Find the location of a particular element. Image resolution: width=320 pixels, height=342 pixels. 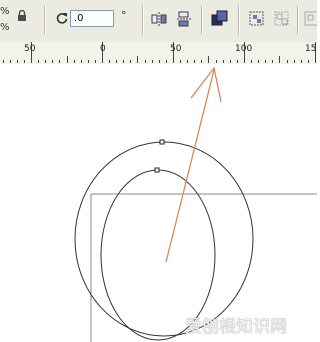

ungroup-icon is located at coordinates (281, 18).